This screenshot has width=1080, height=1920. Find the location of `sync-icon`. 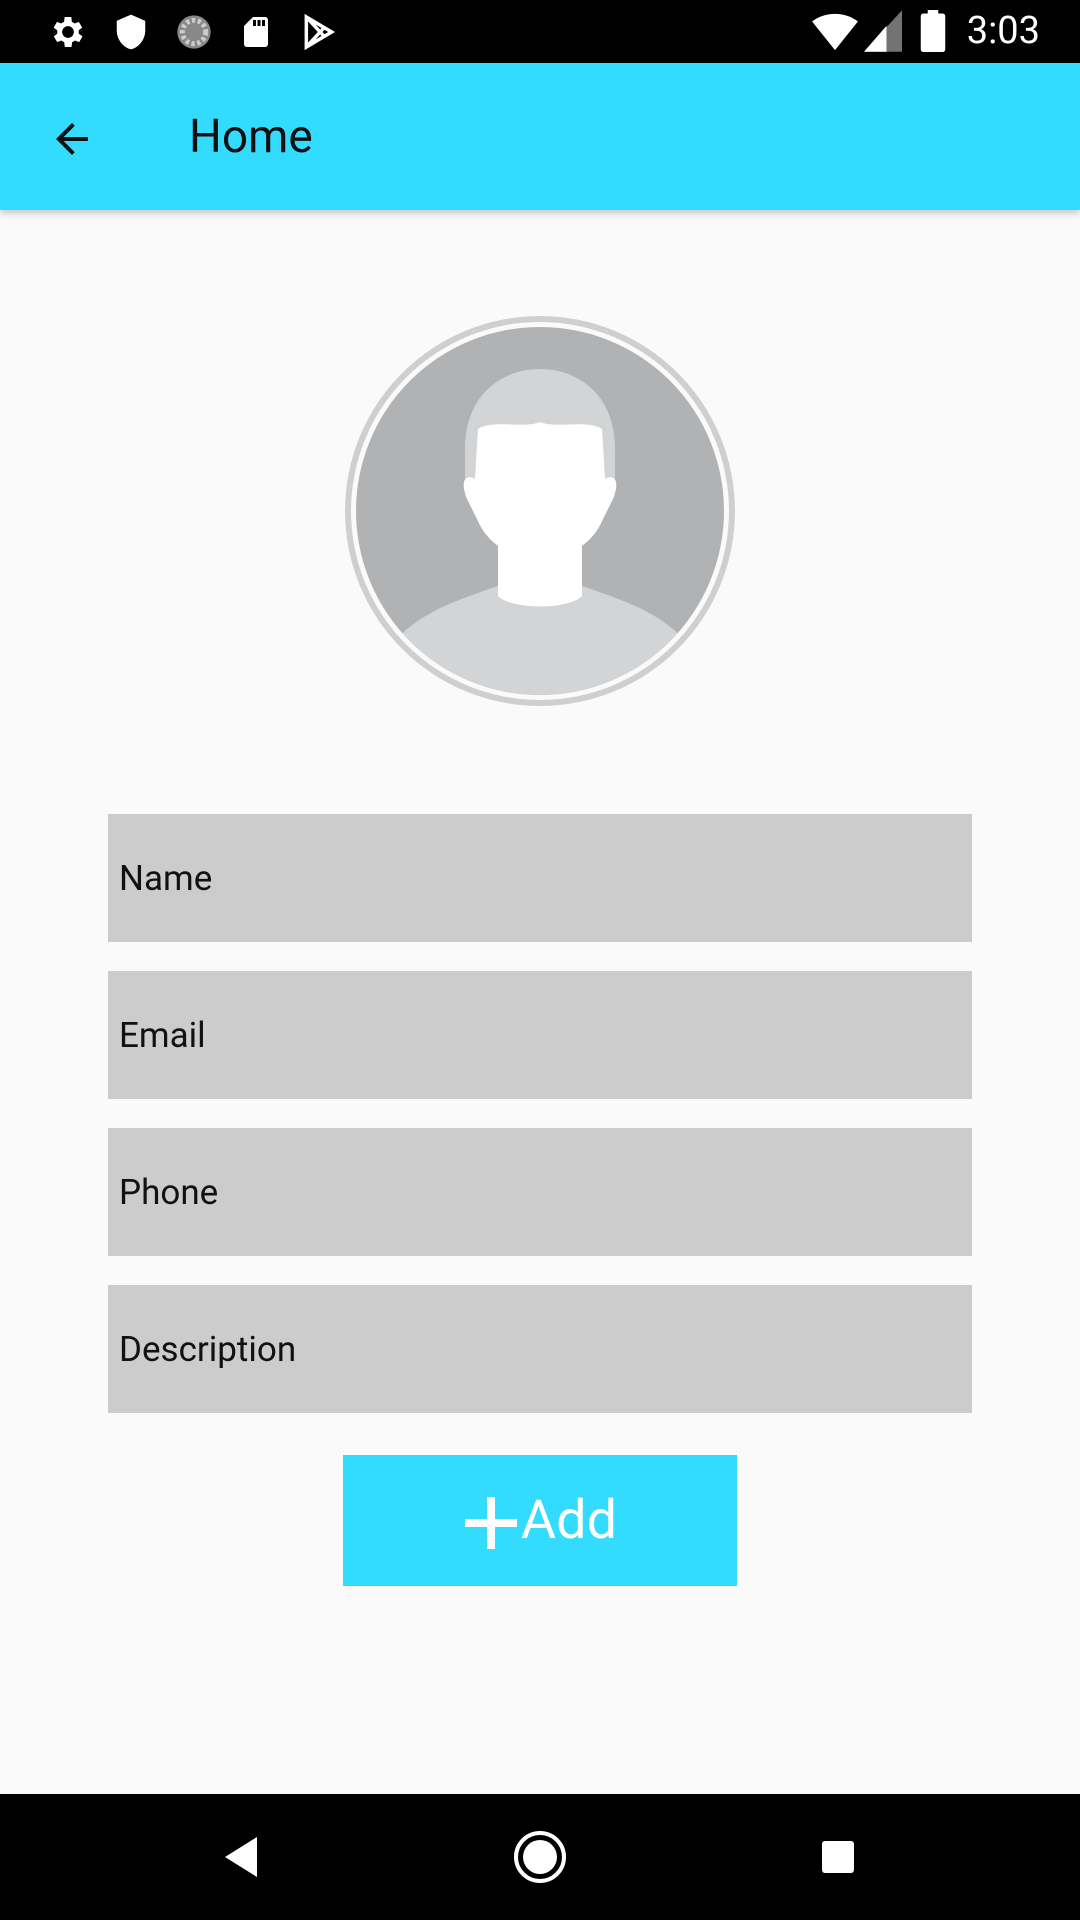

sync-icon is located at coordinates (194, 32).